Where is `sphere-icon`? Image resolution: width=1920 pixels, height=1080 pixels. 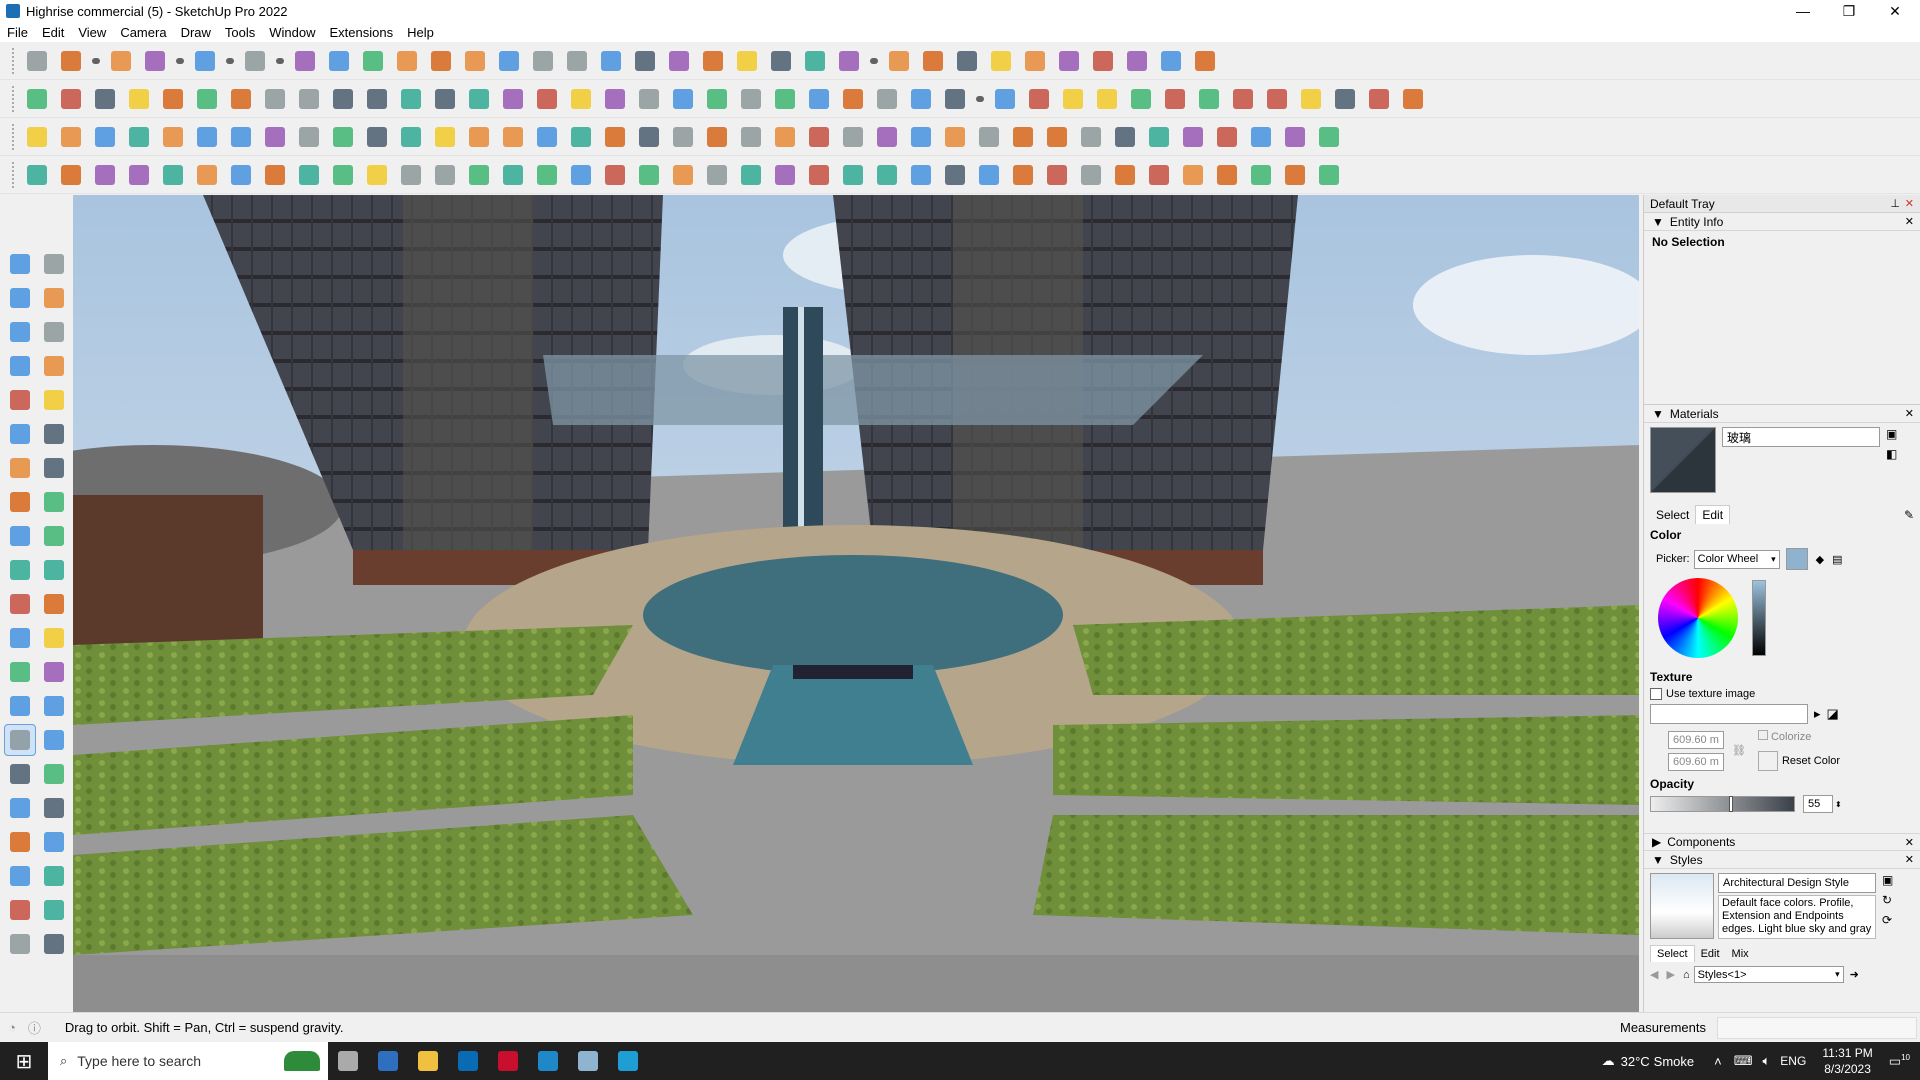 sphere-icon is located at coordinates (309, 175).